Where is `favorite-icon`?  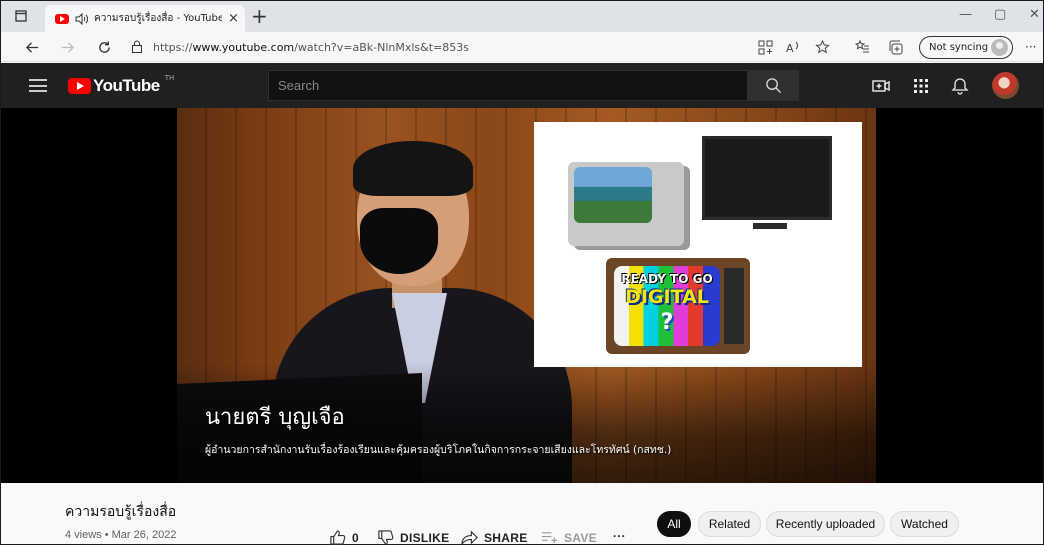 favorite-icon is located at coordinates (822, 47).